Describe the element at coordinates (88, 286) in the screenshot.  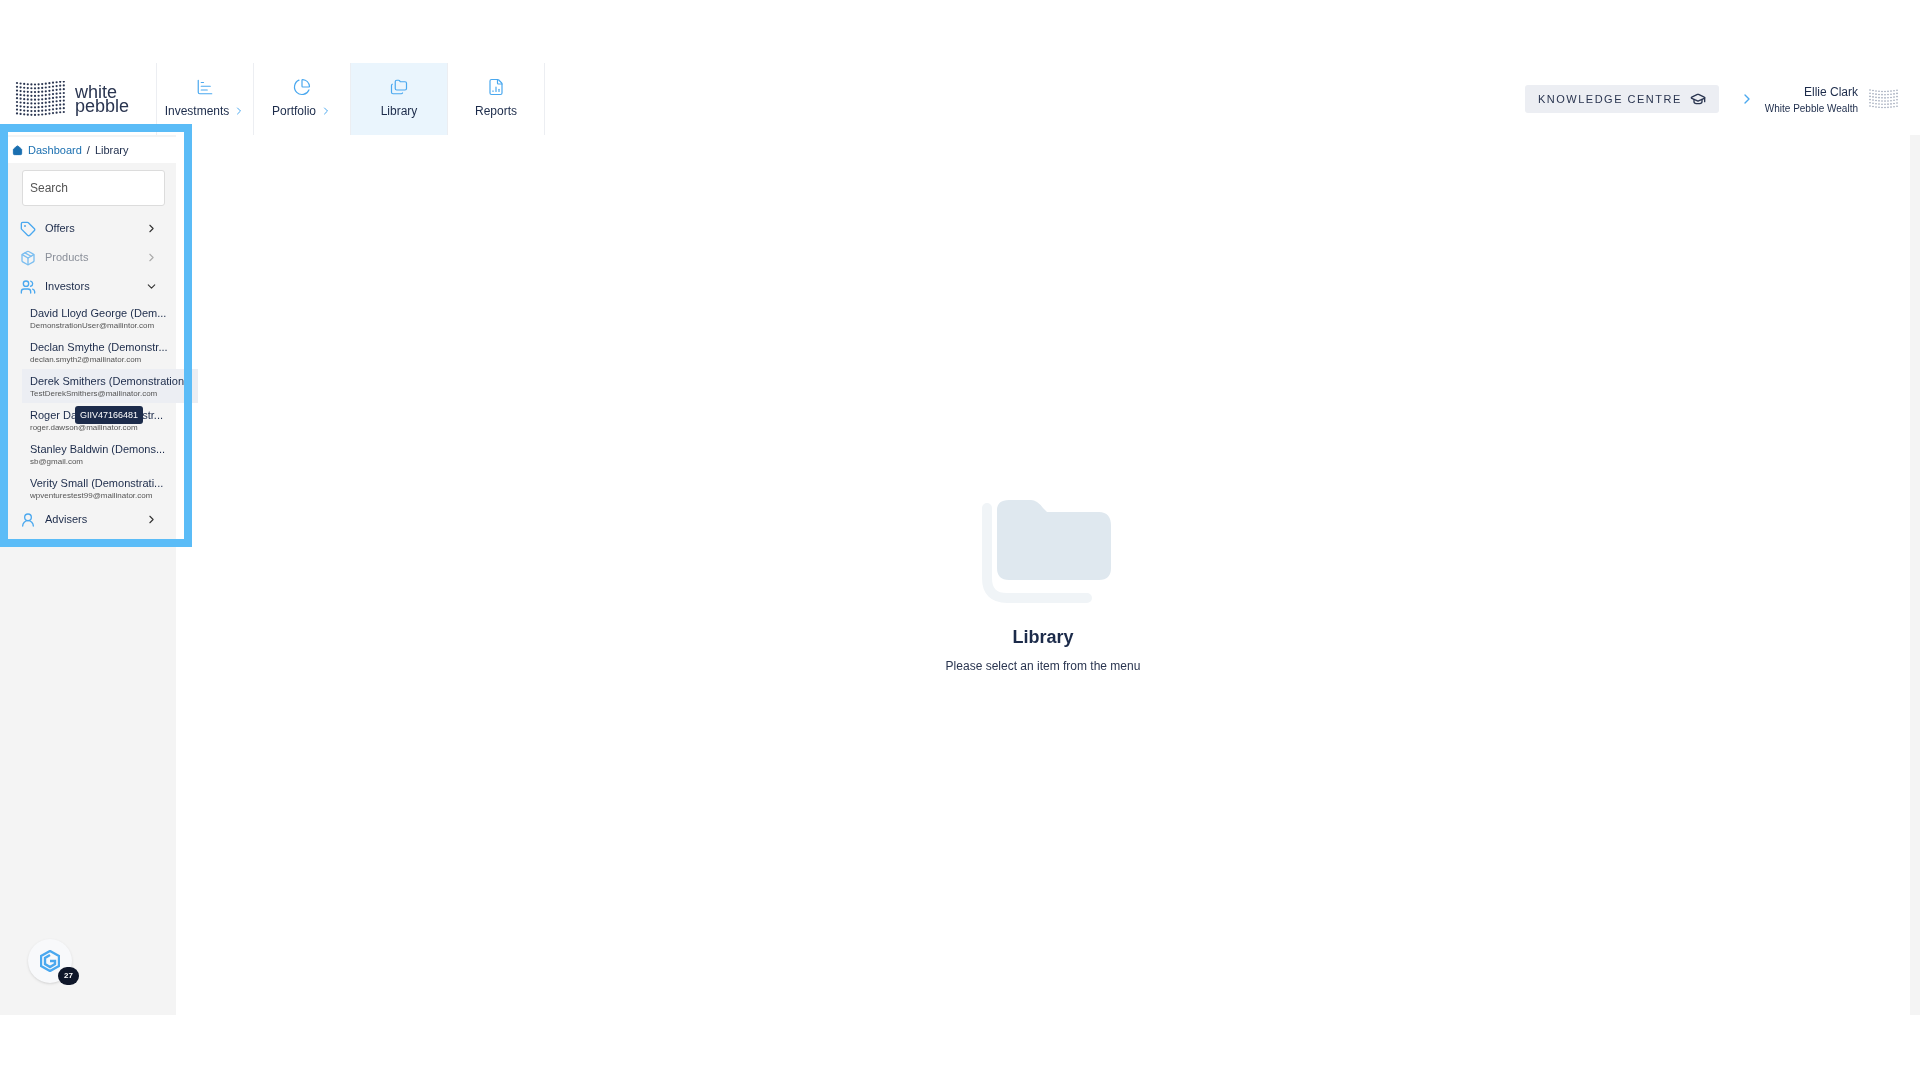
I see `menu-item: Investors` at that location.